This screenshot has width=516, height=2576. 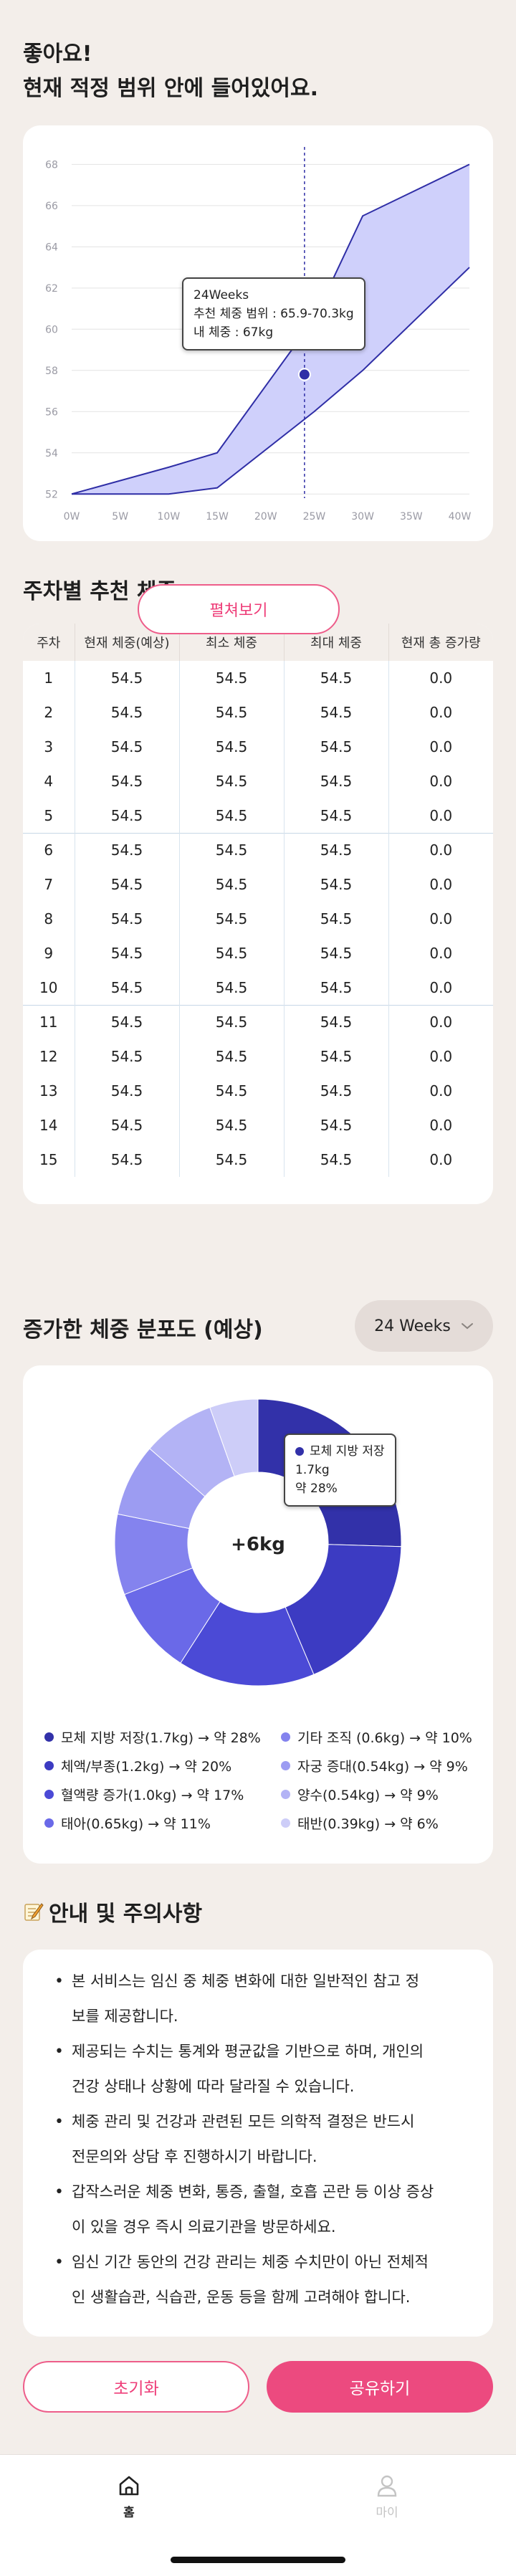 What do you see at coordinates (170, 88) in the screenshot?
I see `headline-line2: 현재 적정 범위 안에 들어있어요.` at bounding box center [170, 88].